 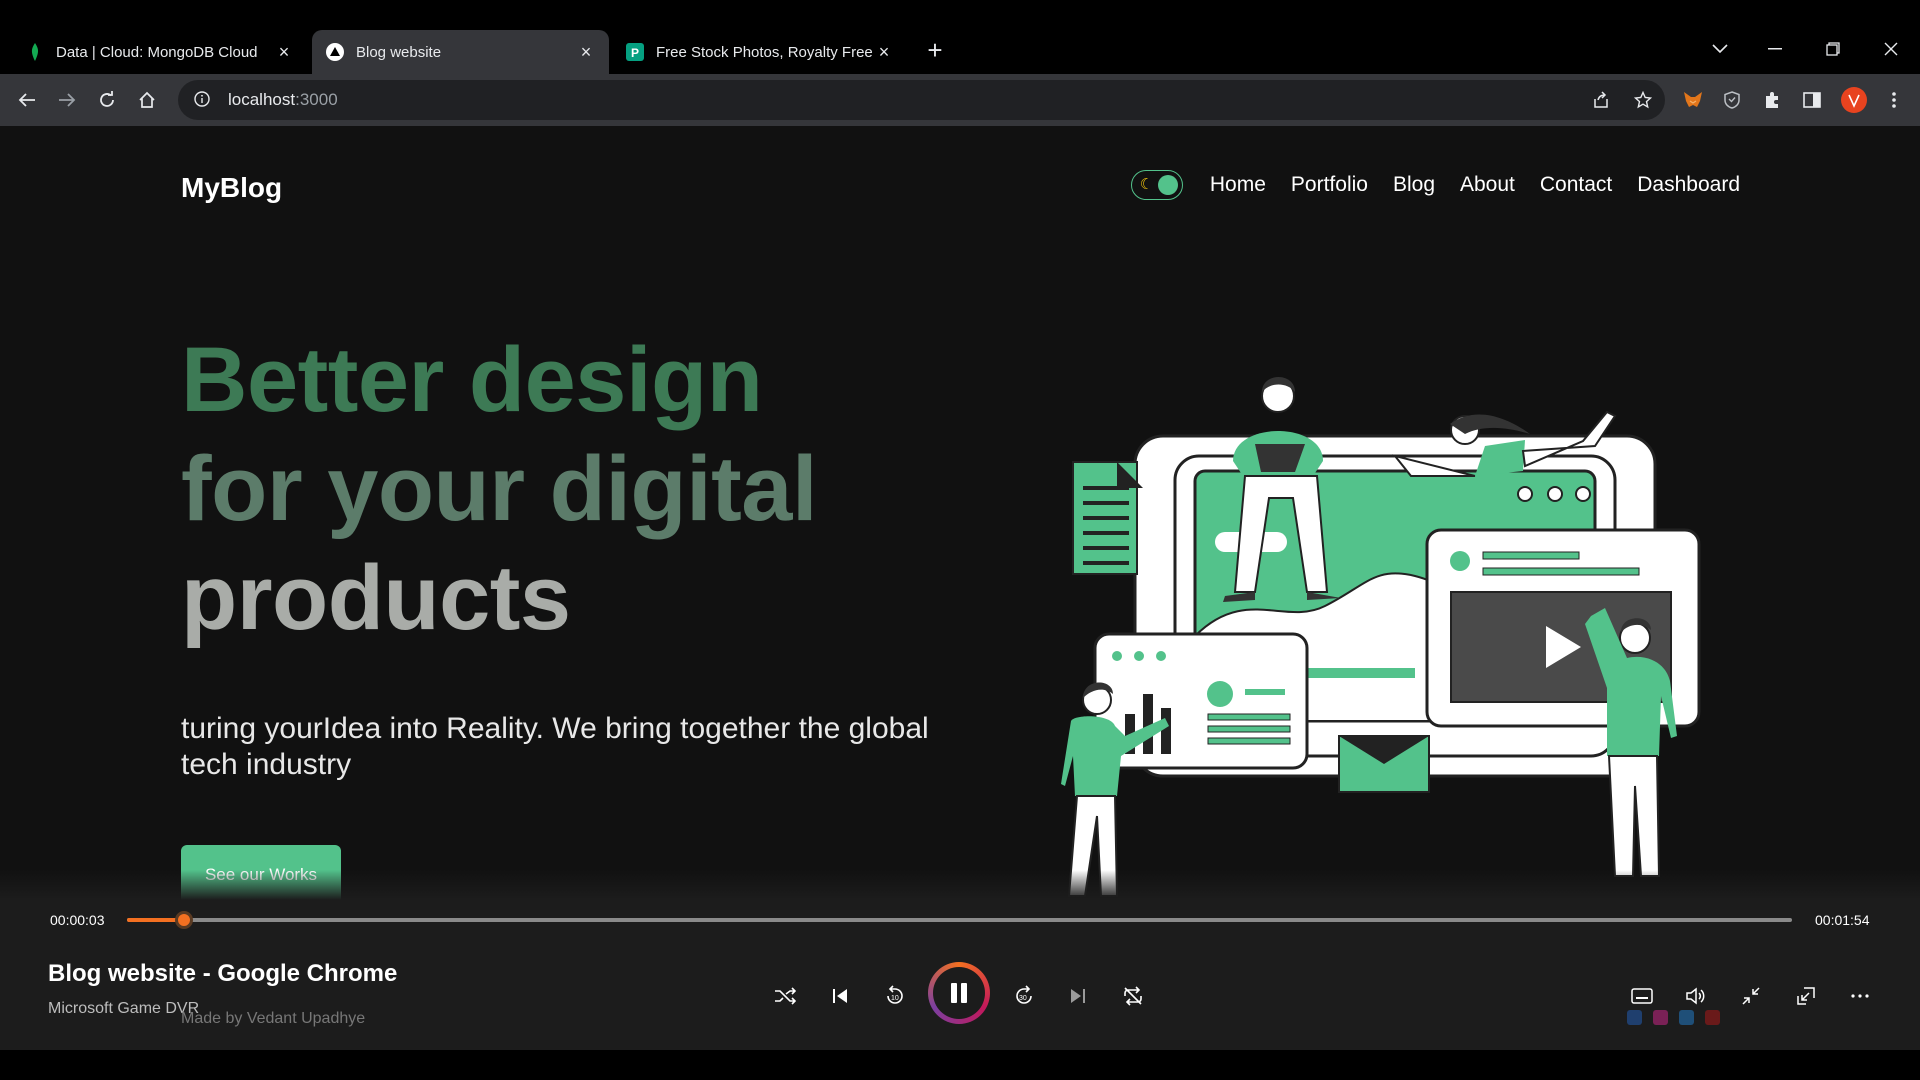 I want to click on extensions-puzzle-icon, so click(x=1772, y=100).